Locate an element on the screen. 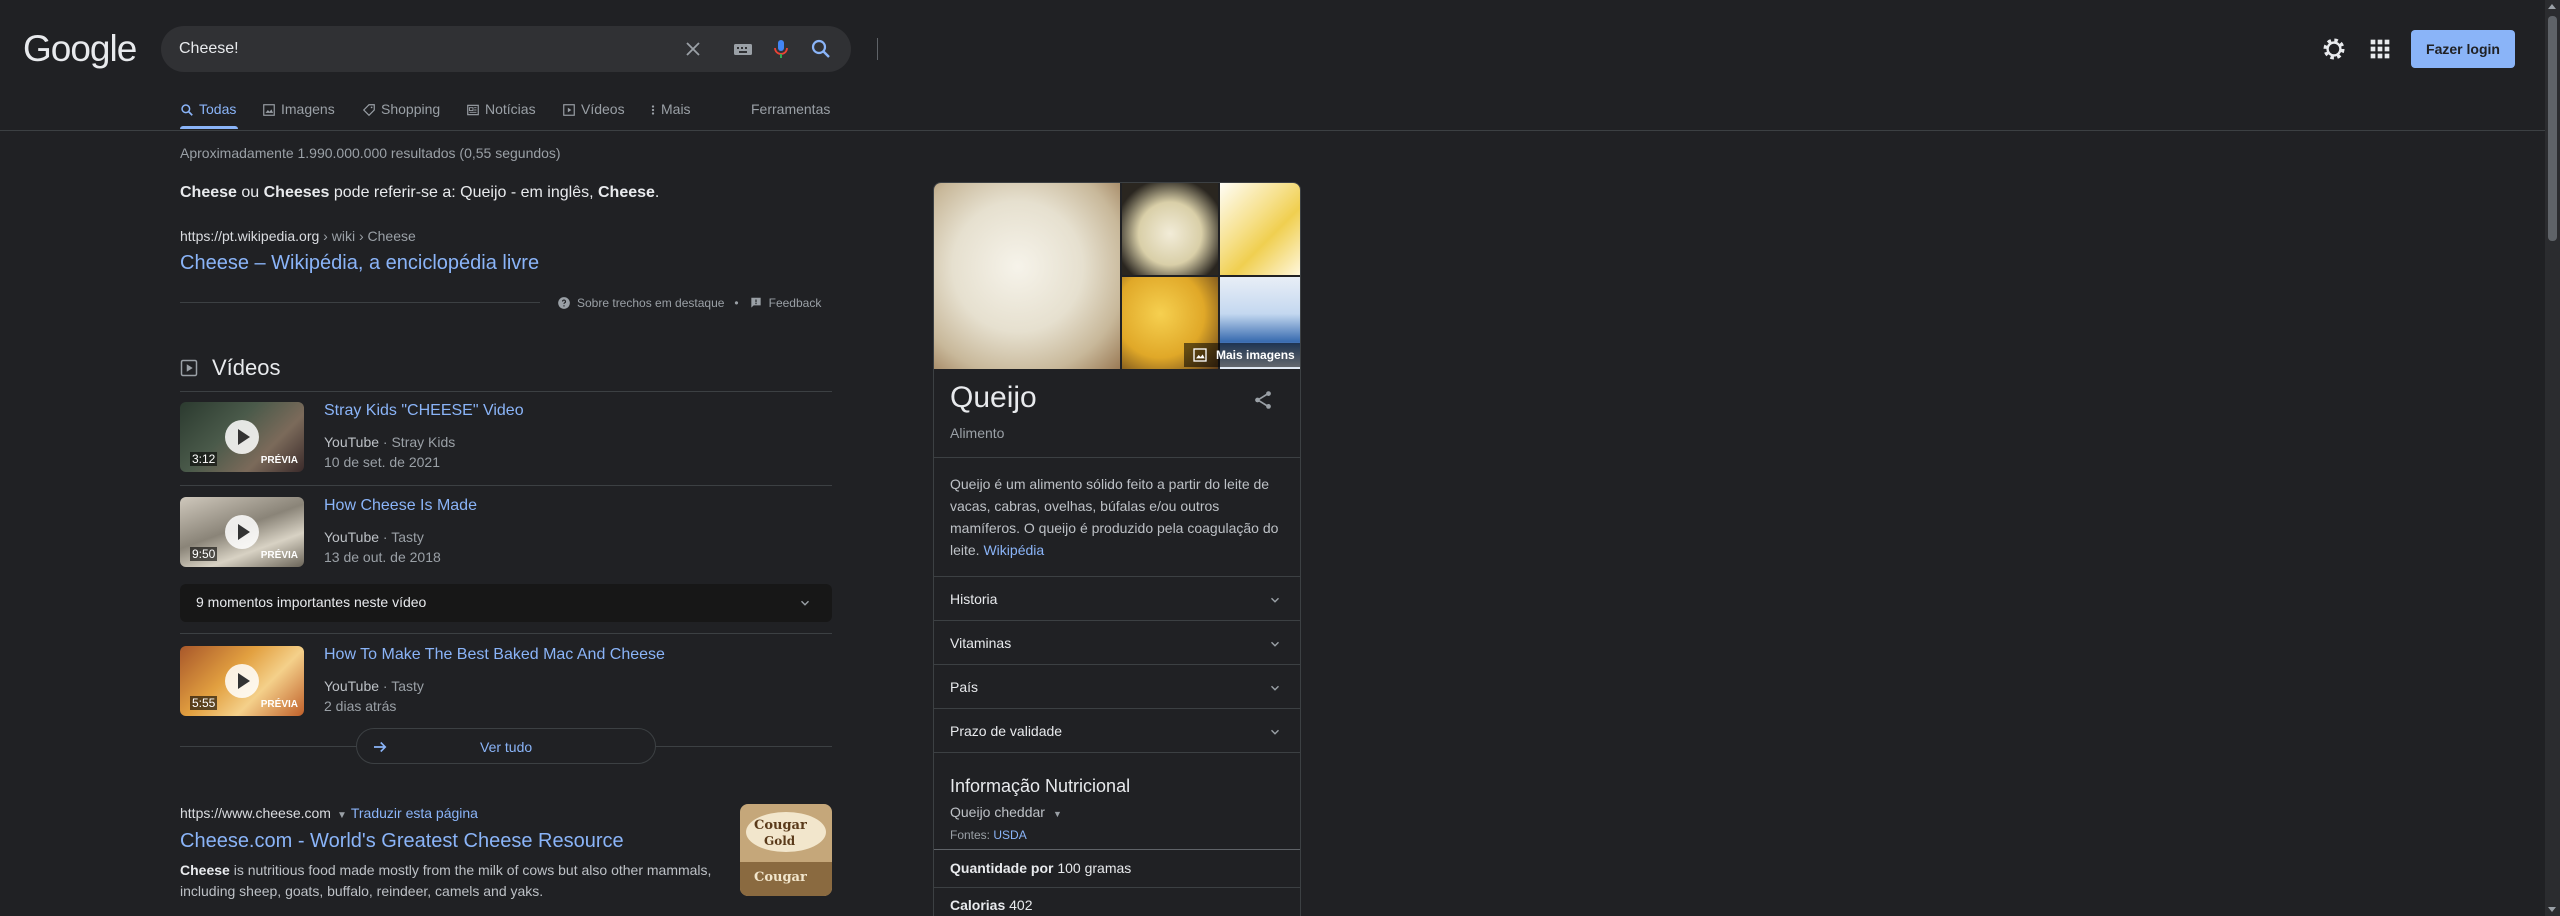 The image size is (2560, 916). news-icon is located at coordinates (473, 110).